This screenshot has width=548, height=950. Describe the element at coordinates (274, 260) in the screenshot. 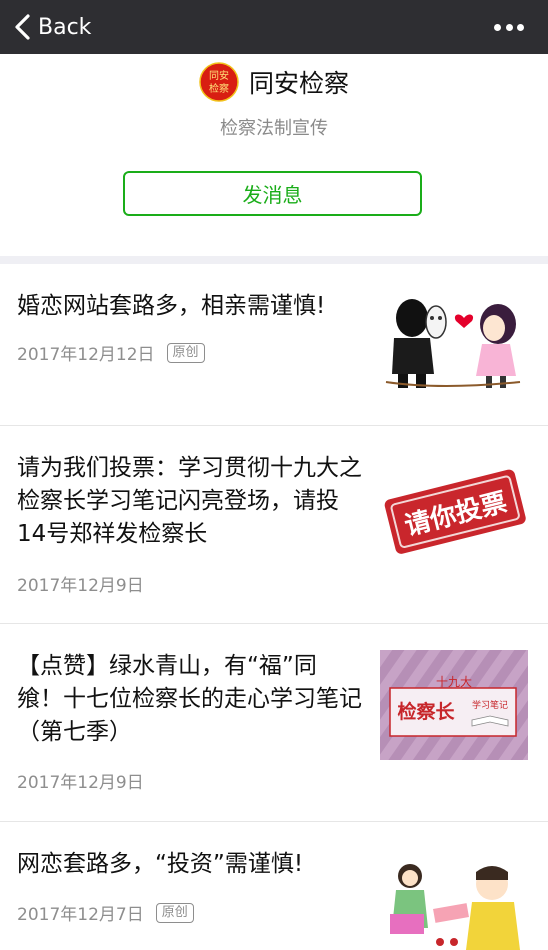

I see `section-separator` at that location.